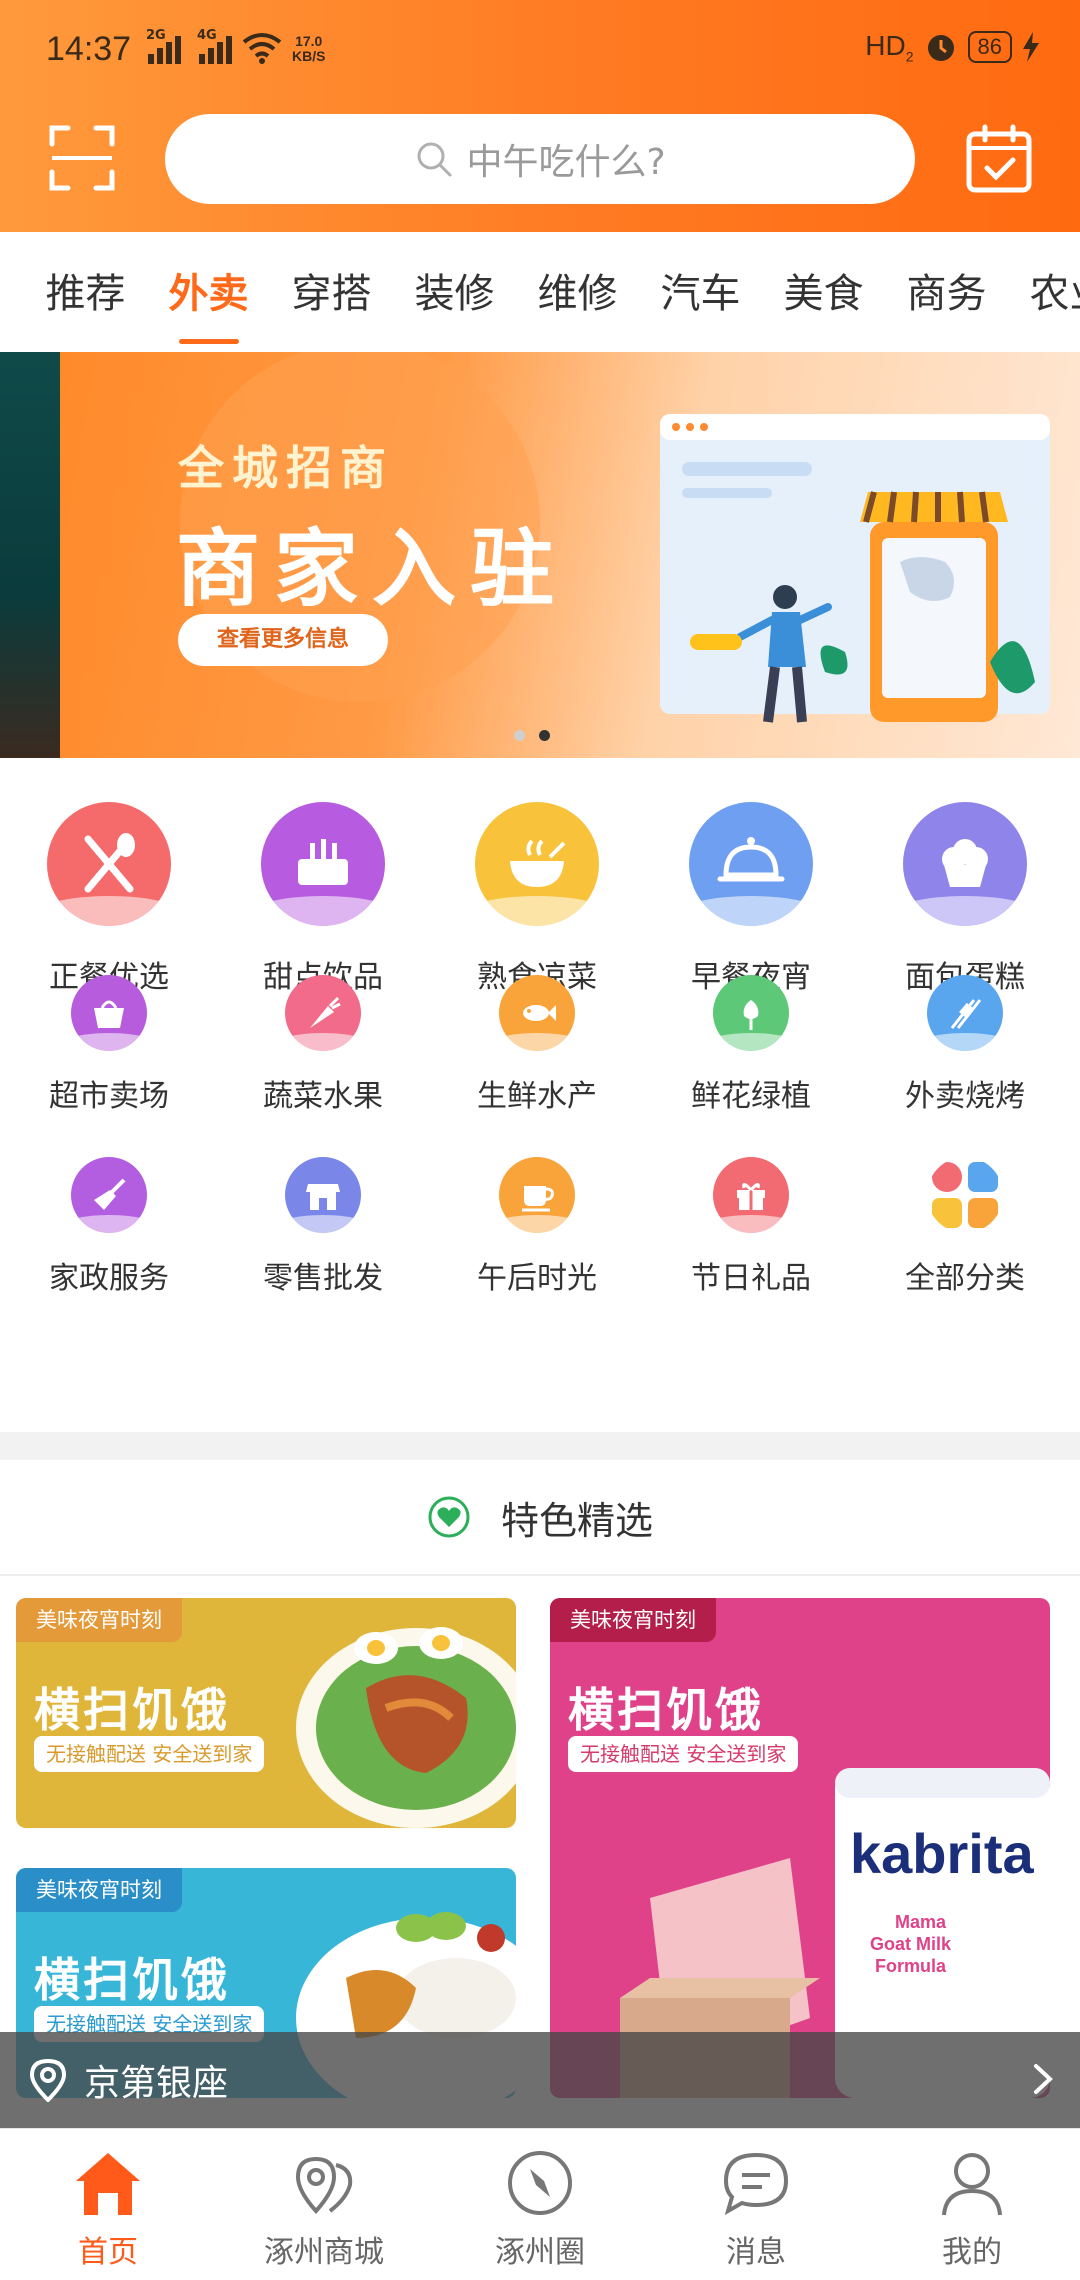  I want to click on category-item: 蔬菜水果, so click(323, 1066).